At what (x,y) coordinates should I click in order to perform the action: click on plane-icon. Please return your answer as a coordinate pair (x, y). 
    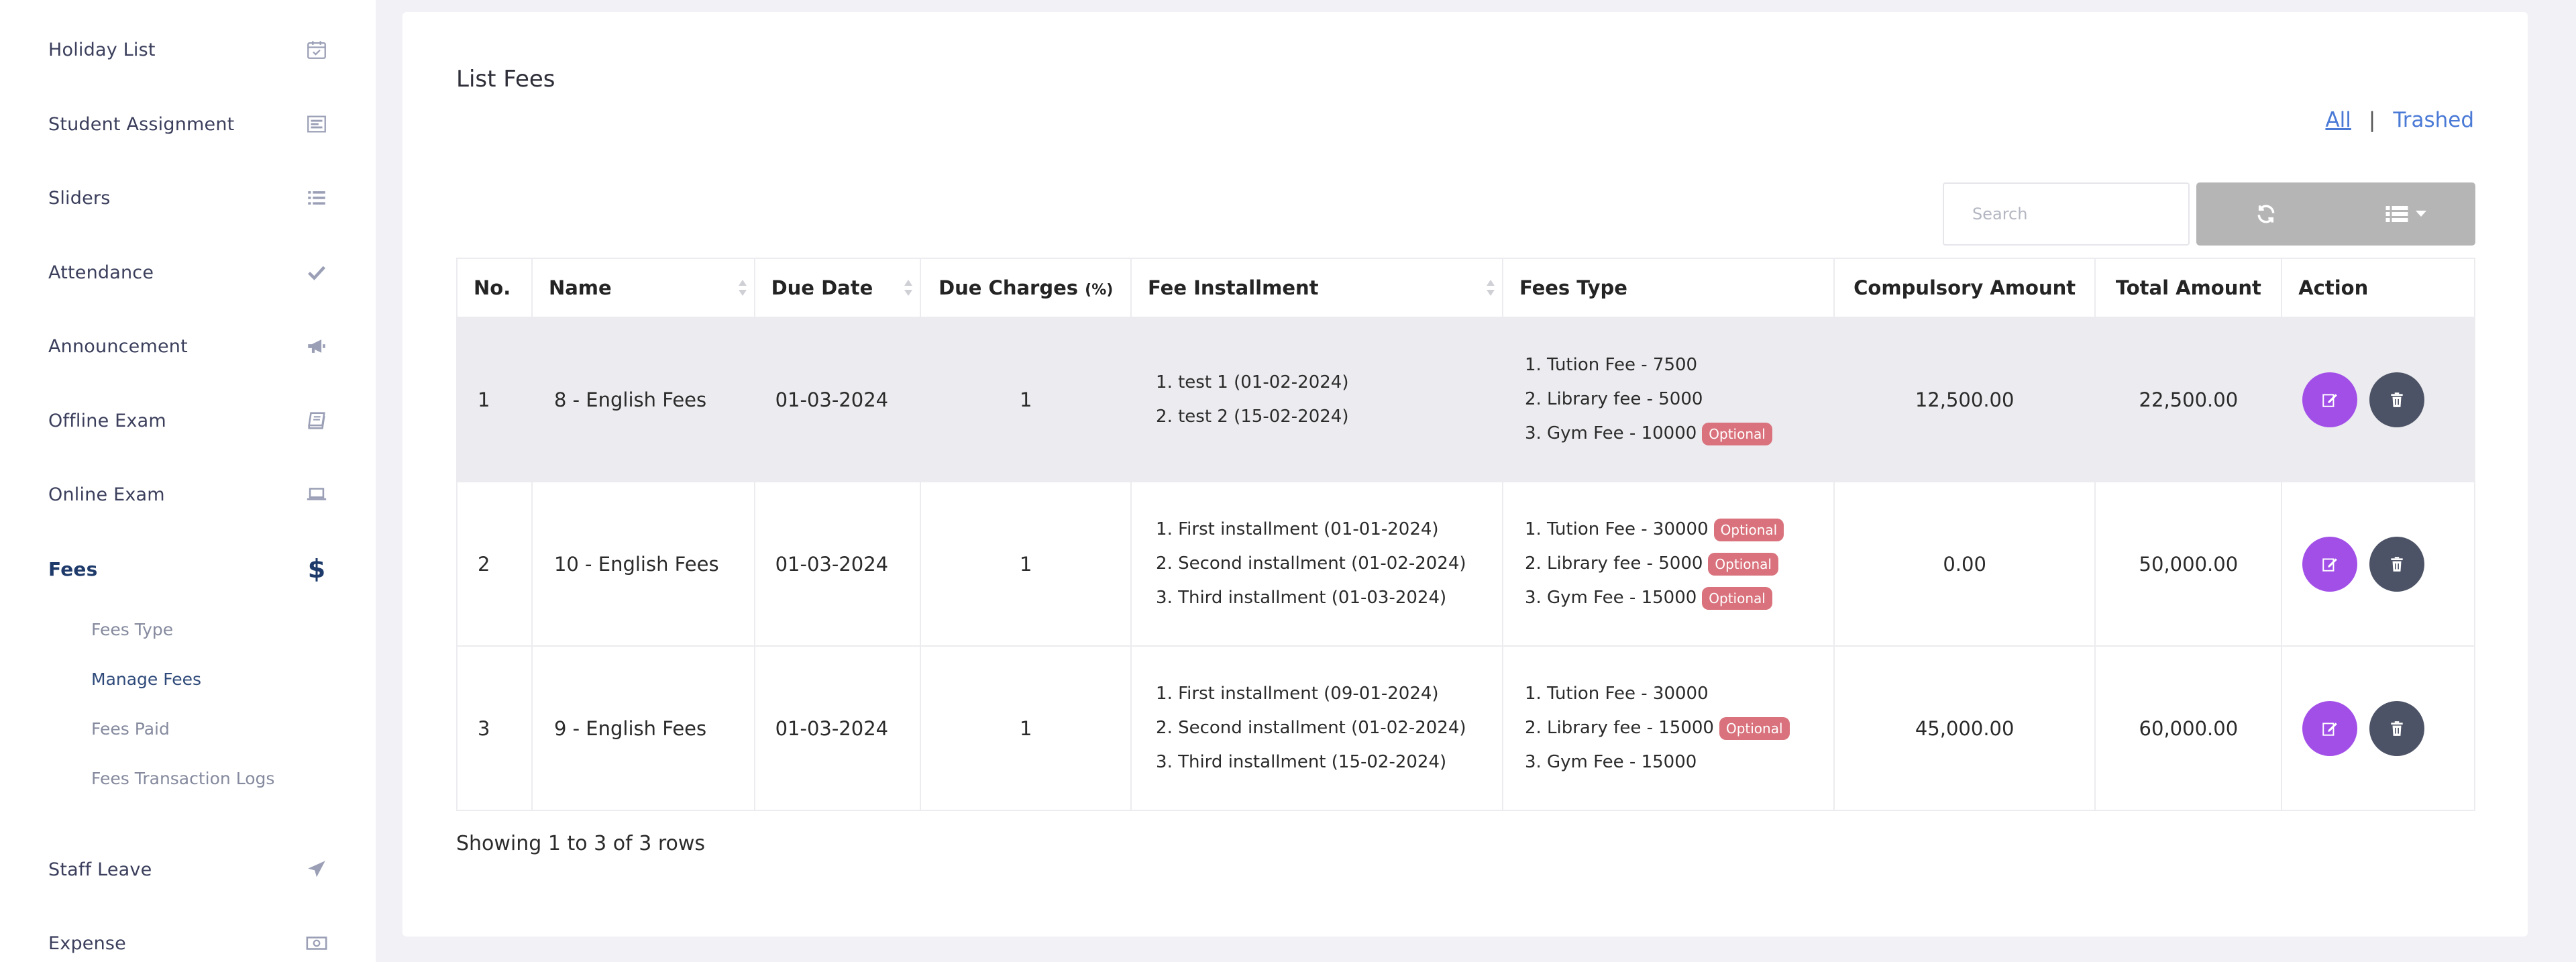
    Looking at the image, I should click on (316, 869).